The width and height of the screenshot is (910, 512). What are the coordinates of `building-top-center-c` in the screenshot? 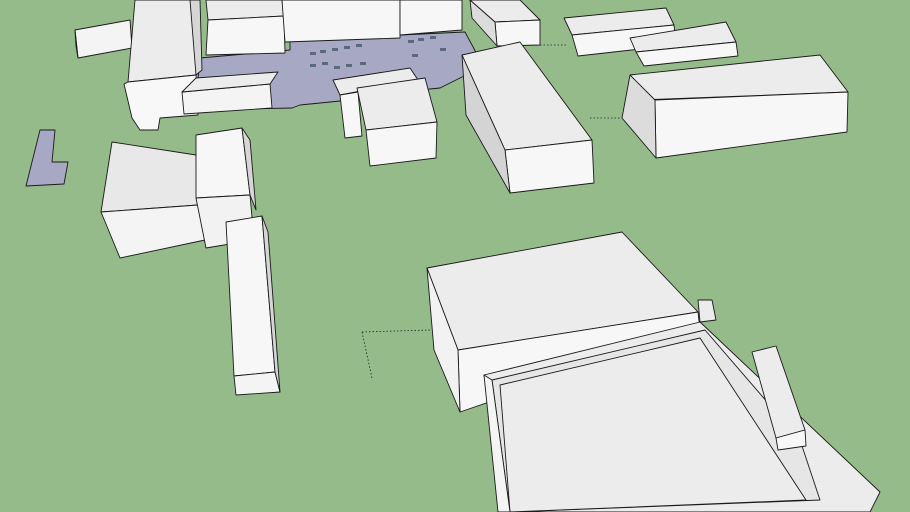 It's located at (431, 18).